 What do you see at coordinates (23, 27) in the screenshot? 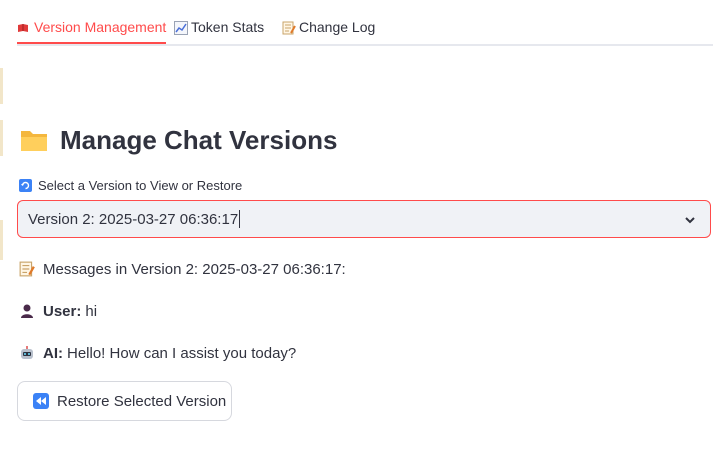
I see `book-icon` at bounding box center [23, 27].